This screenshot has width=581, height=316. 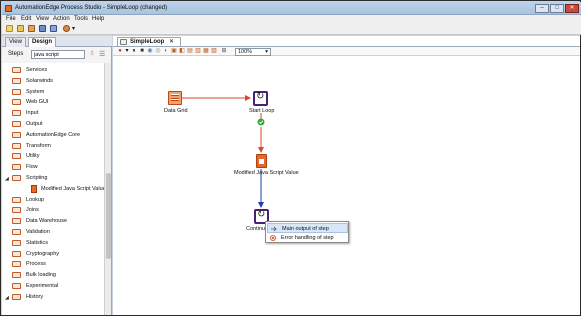 What do you see at coordinates (32, 167) in the screenshot?
I see `tree-item-label: Flow` at bounding box center [32, 167].